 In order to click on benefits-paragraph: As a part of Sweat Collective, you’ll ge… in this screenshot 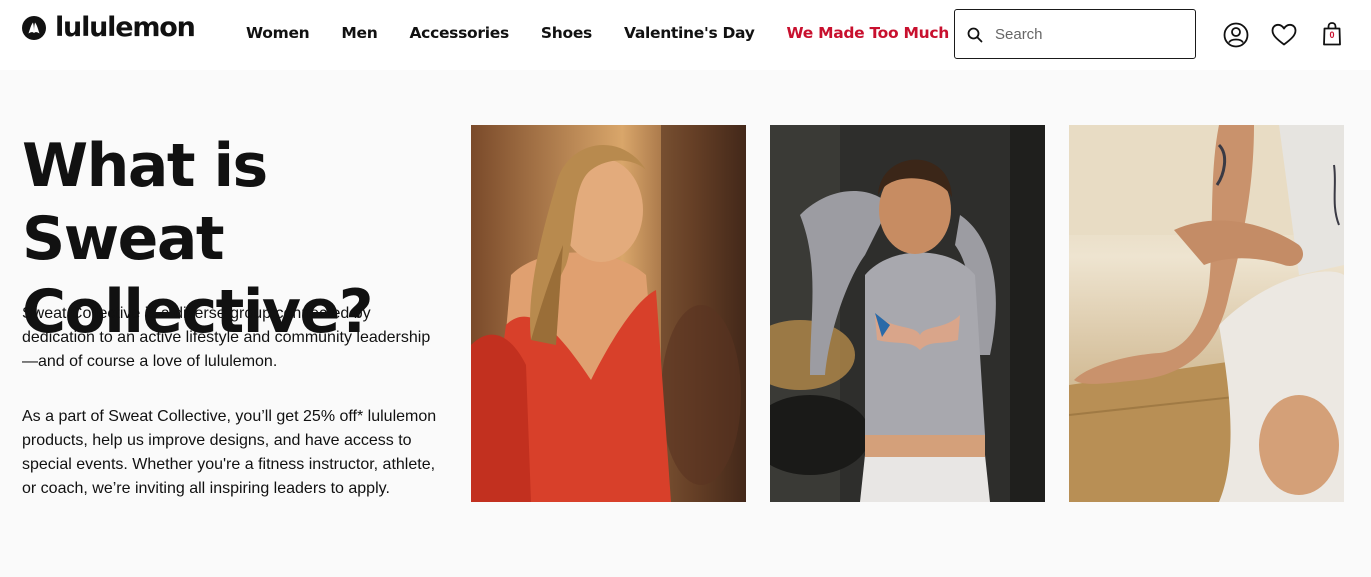, I will do `click(229, 452)`.